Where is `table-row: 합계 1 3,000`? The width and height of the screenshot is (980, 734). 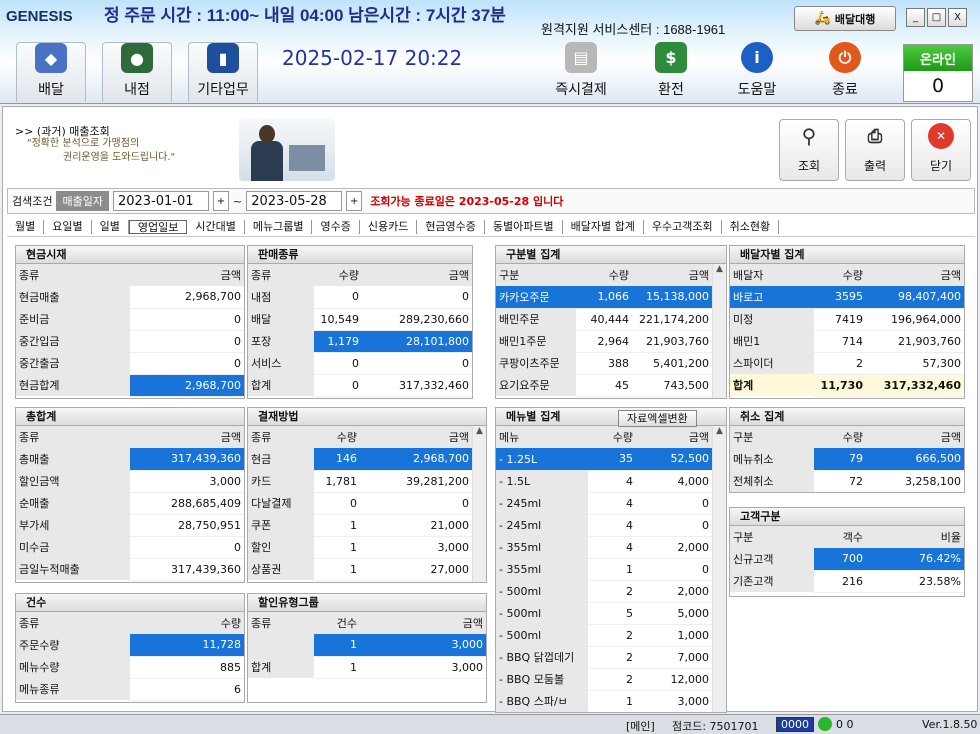
table-row: 합계 1 3,000 is located at coordinates (367, 667).